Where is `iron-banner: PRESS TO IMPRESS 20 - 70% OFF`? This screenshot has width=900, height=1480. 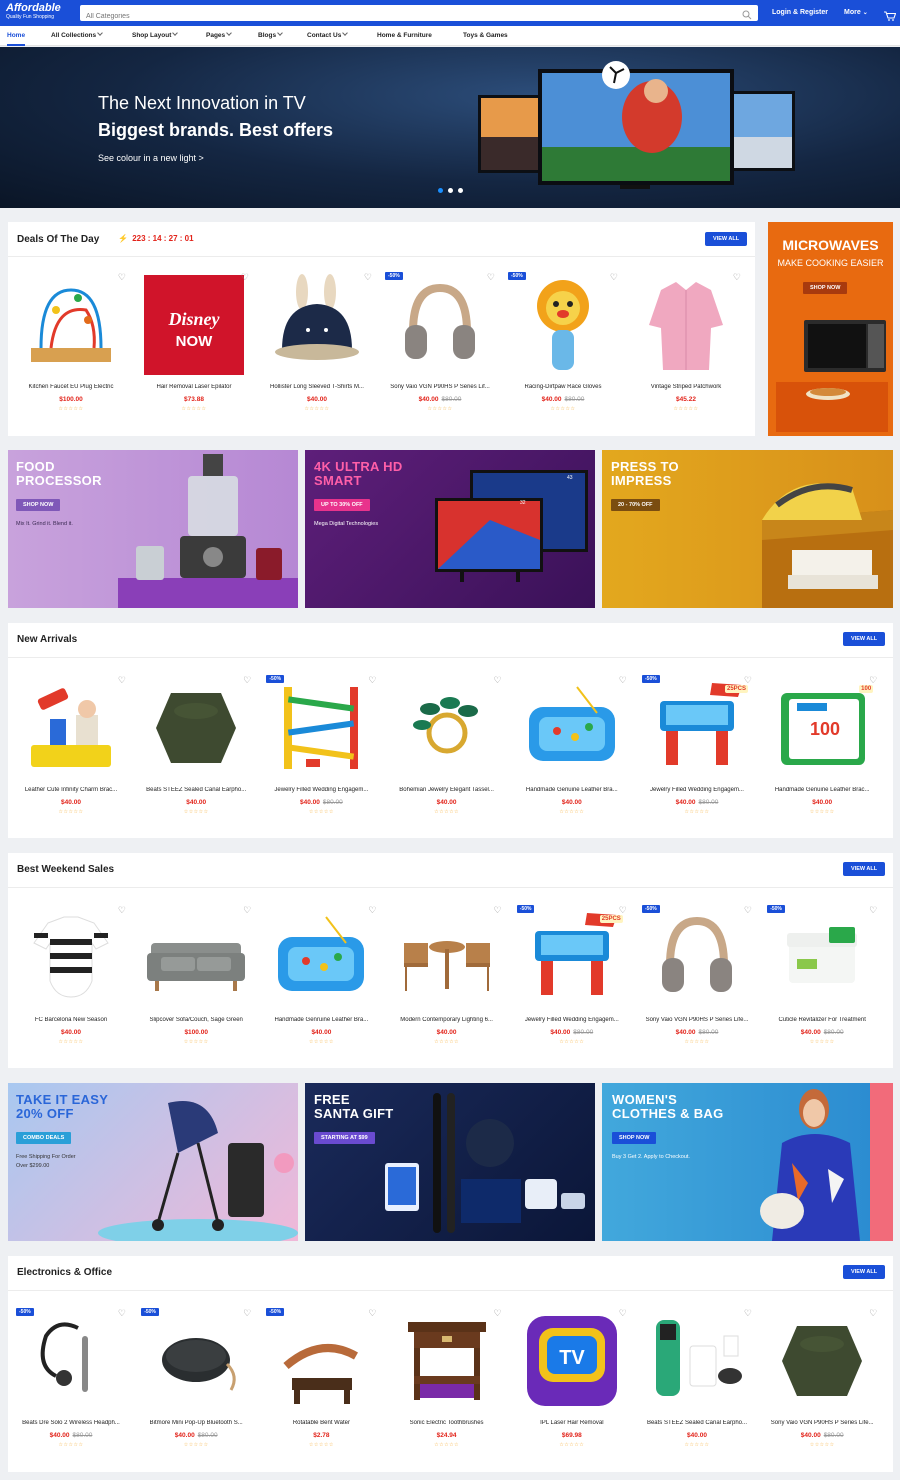
iron-banner: PRESS TO IMPRESS 20 - 70% OFF is located at coordinates (747, 529).